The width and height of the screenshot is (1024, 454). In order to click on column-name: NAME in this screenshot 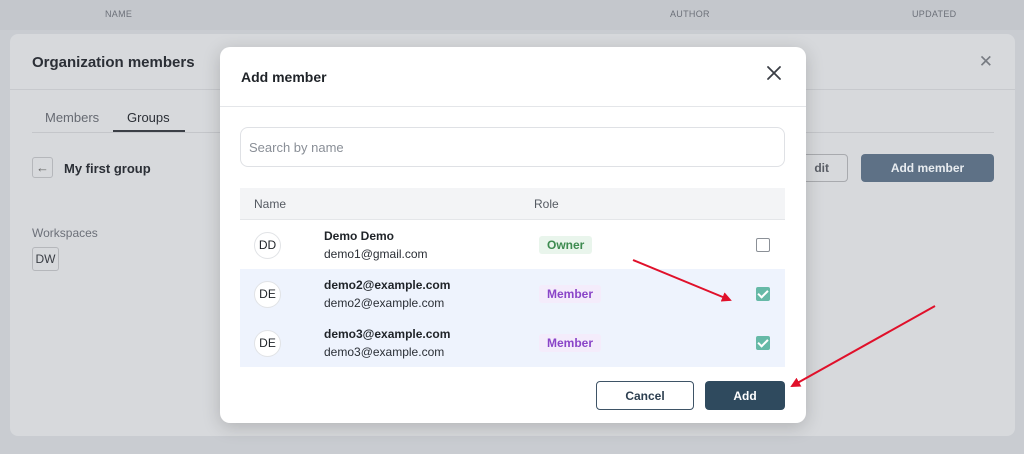, I will do `click(119, 14)`.